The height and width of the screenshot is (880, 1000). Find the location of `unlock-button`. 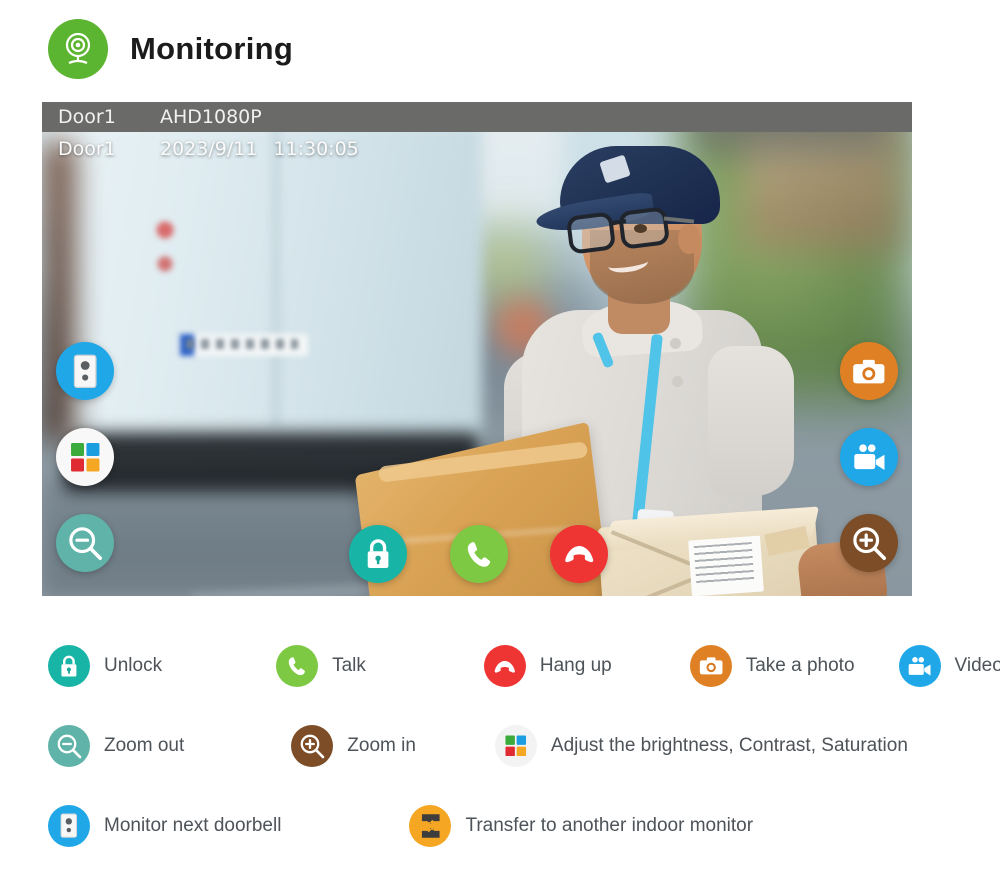

unlock-button is located at coordinates (378, 554).